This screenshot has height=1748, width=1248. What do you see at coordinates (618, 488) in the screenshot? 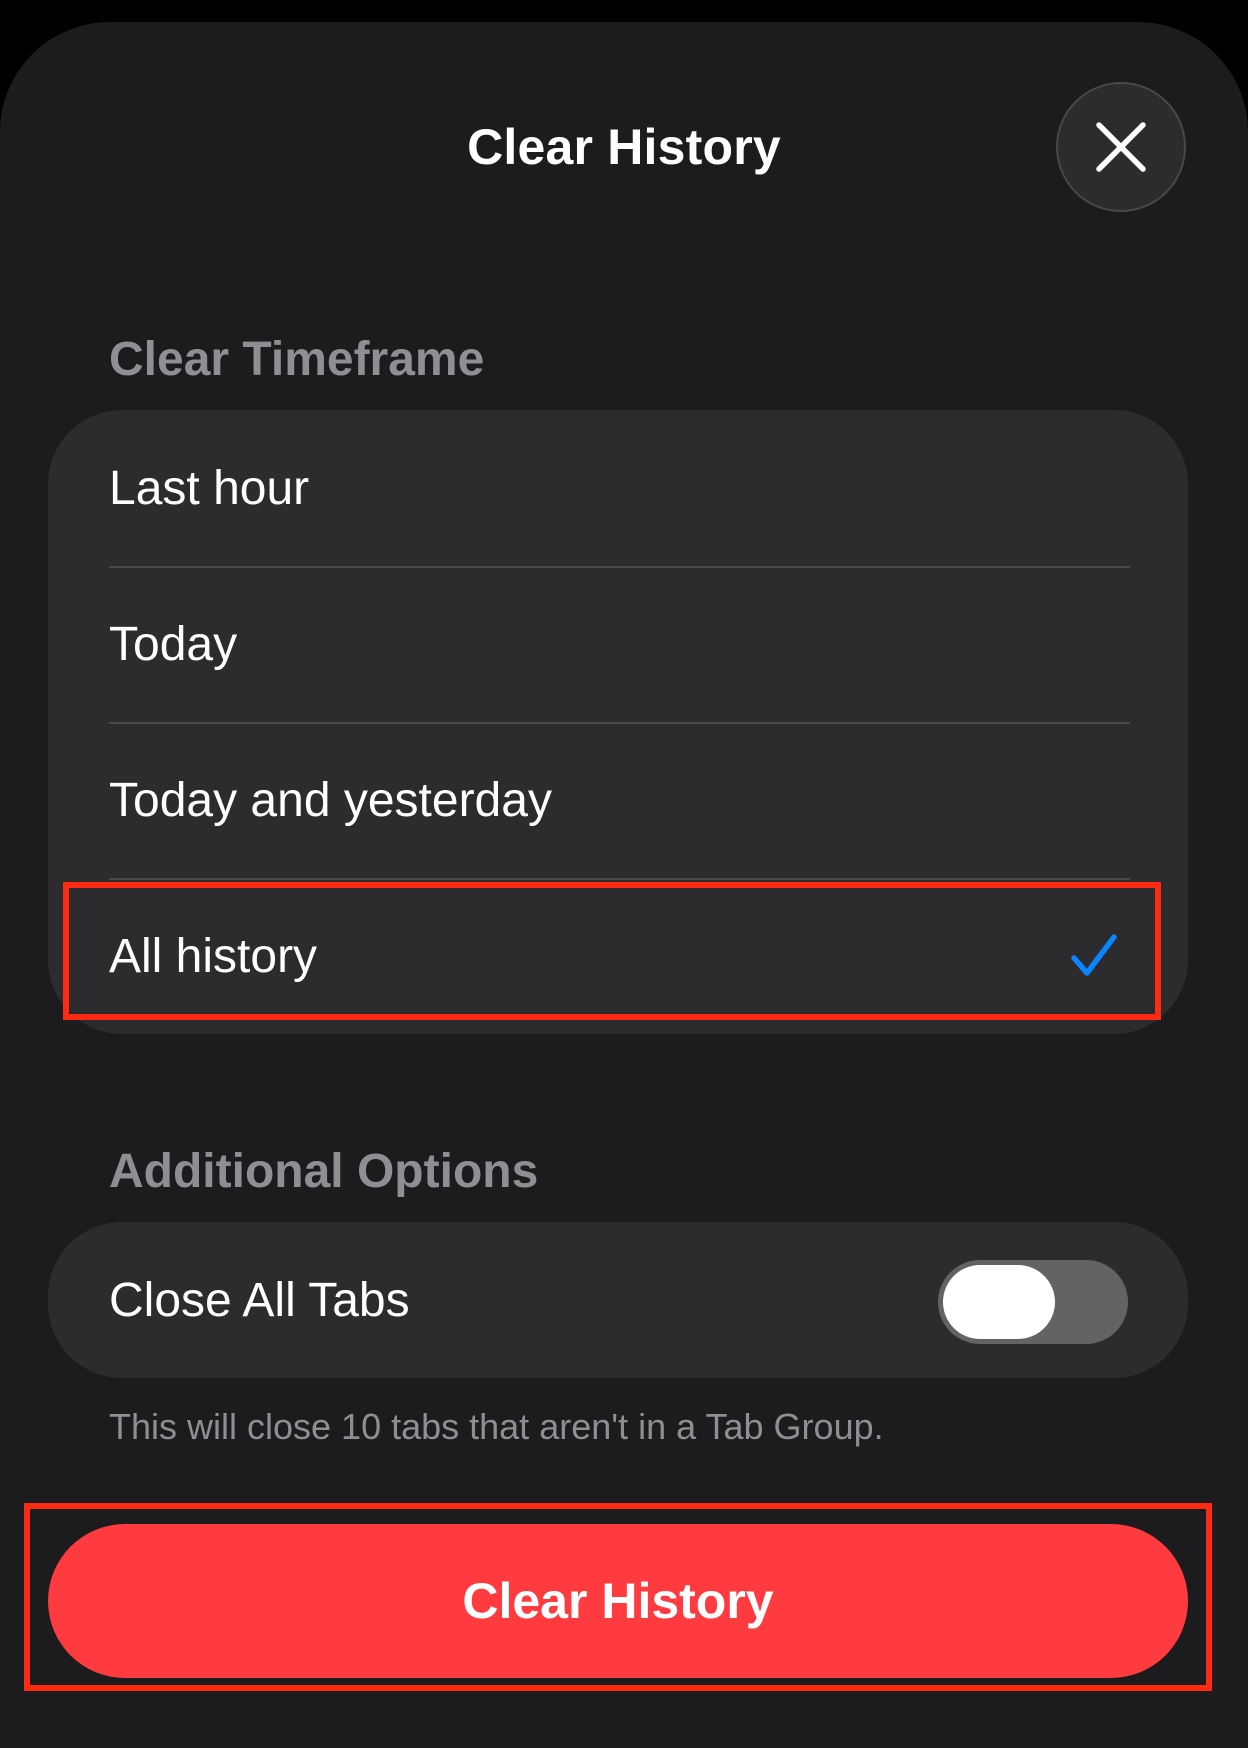
I see `timeframe-option-last-hour: Last hour` at bounding box center [618, 488].